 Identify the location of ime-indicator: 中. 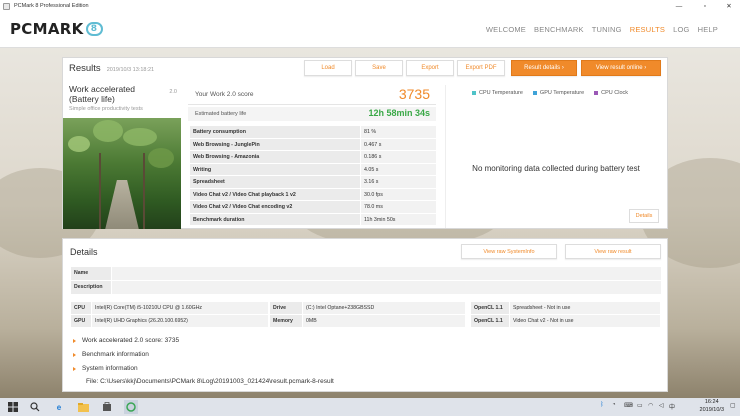
(672, 406).